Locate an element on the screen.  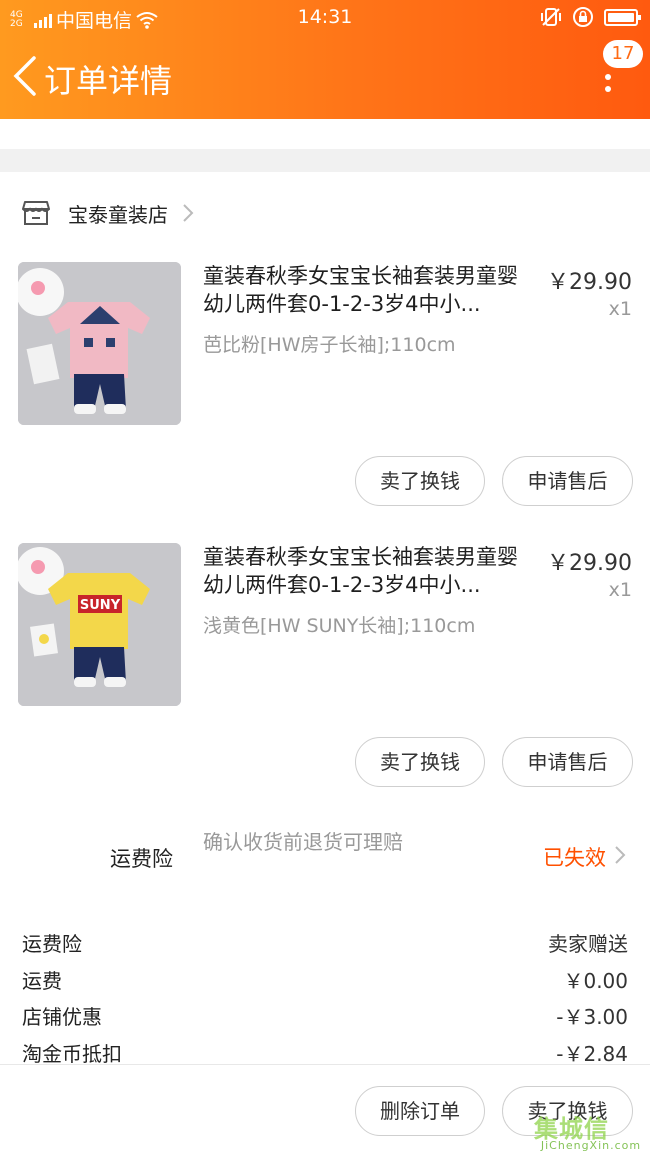
shirt-print: SUNY is located at coordinates (100, 605).